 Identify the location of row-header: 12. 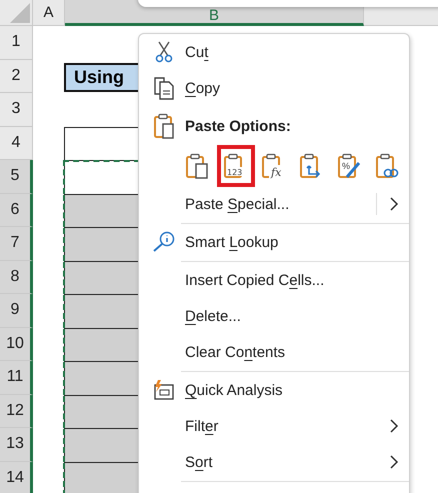
(16, 411).